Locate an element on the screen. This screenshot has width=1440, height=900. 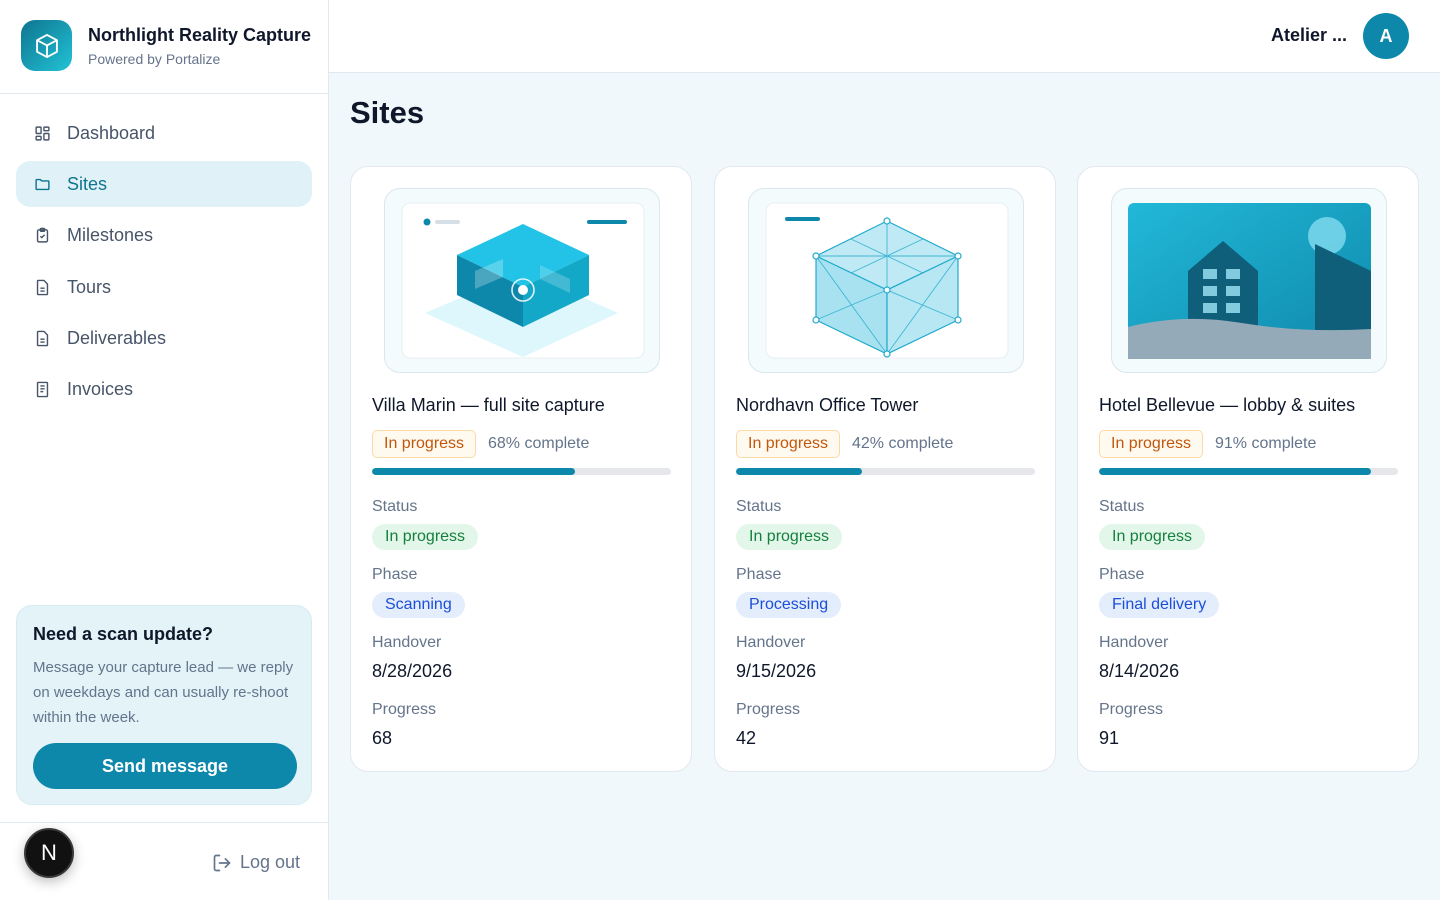
user-badge: N is located at coordinates (49, 853).